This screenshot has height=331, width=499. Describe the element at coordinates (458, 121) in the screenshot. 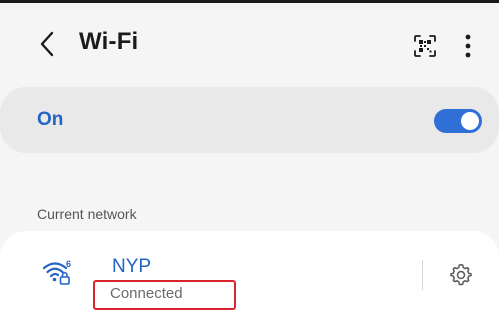

I see `wifi-toggle-switch` at that location.